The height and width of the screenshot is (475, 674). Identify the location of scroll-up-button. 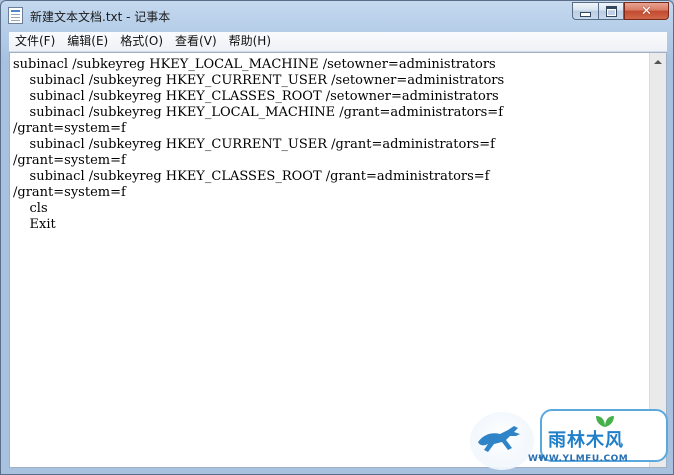
(658, 61).